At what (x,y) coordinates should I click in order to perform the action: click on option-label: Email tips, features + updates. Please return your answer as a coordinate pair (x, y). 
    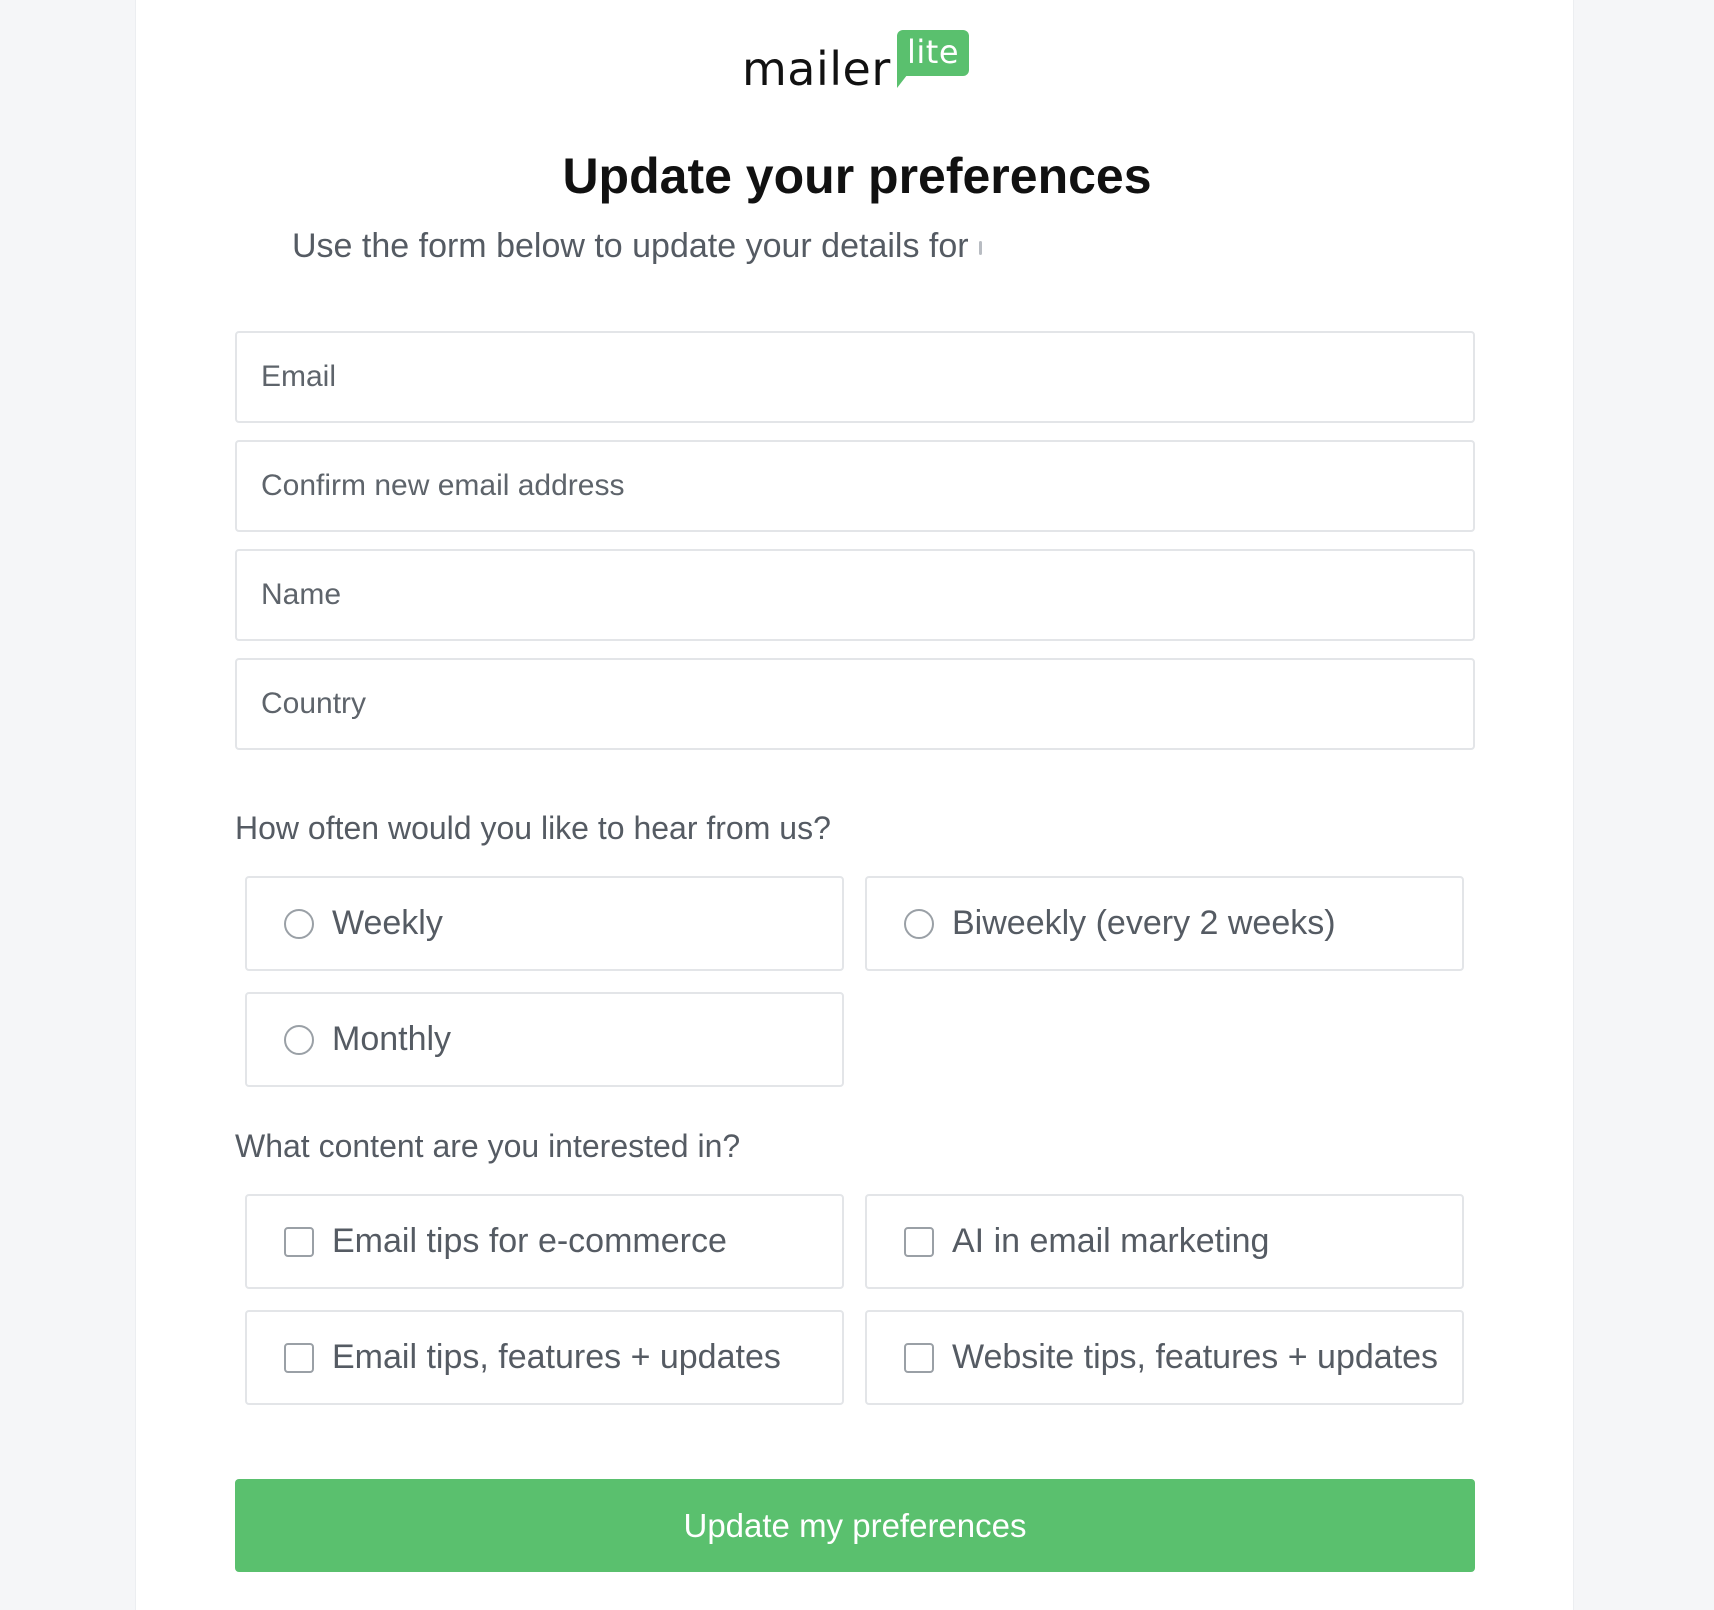
    Looking at the image, I should click on (556, 1357).